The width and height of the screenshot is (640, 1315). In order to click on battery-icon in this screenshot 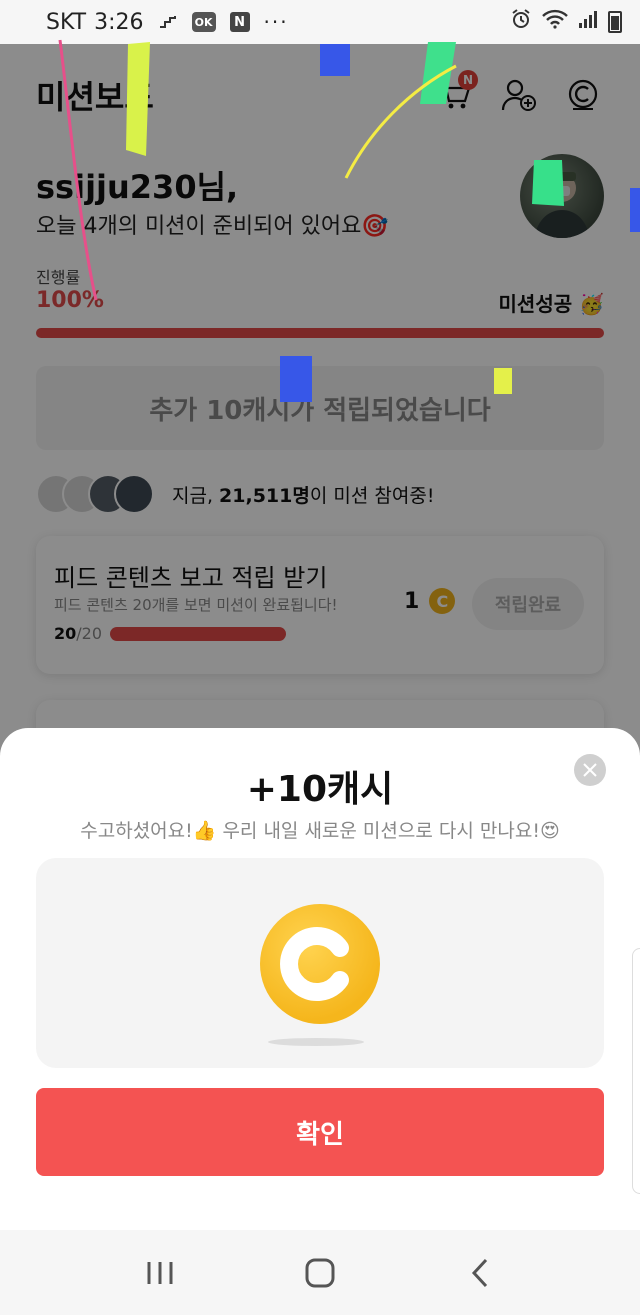, I will do `click(615, 22)`.